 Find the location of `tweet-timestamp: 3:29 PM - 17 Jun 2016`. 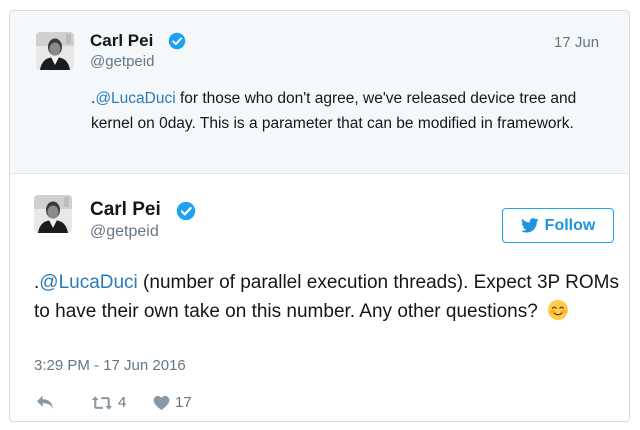

tweet-timestamp: 3:29 PM - 17 Jun 2016 is located at coordinates (110, 365).